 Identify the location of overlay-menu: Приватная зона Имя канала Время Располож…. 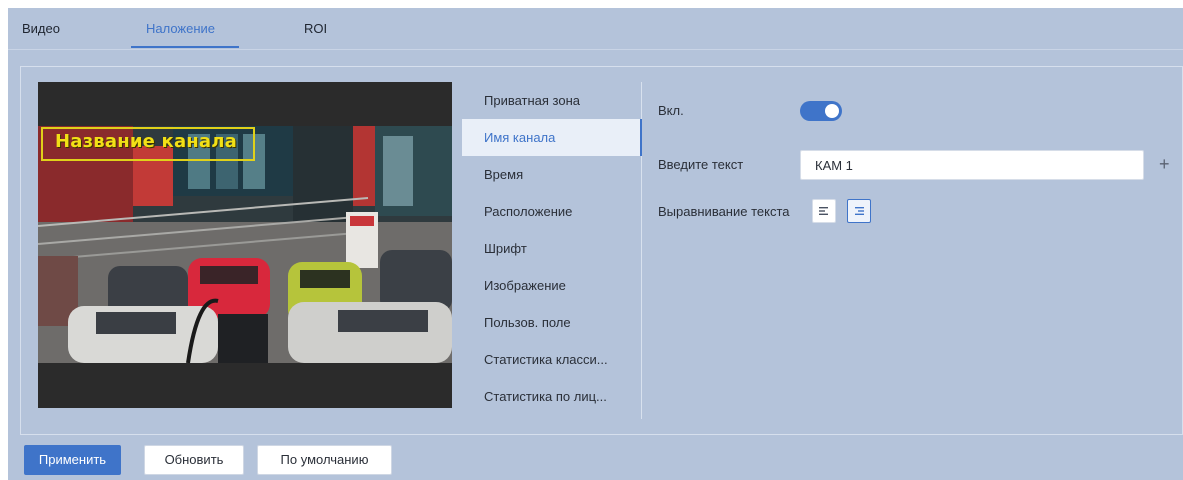
(552, 250).